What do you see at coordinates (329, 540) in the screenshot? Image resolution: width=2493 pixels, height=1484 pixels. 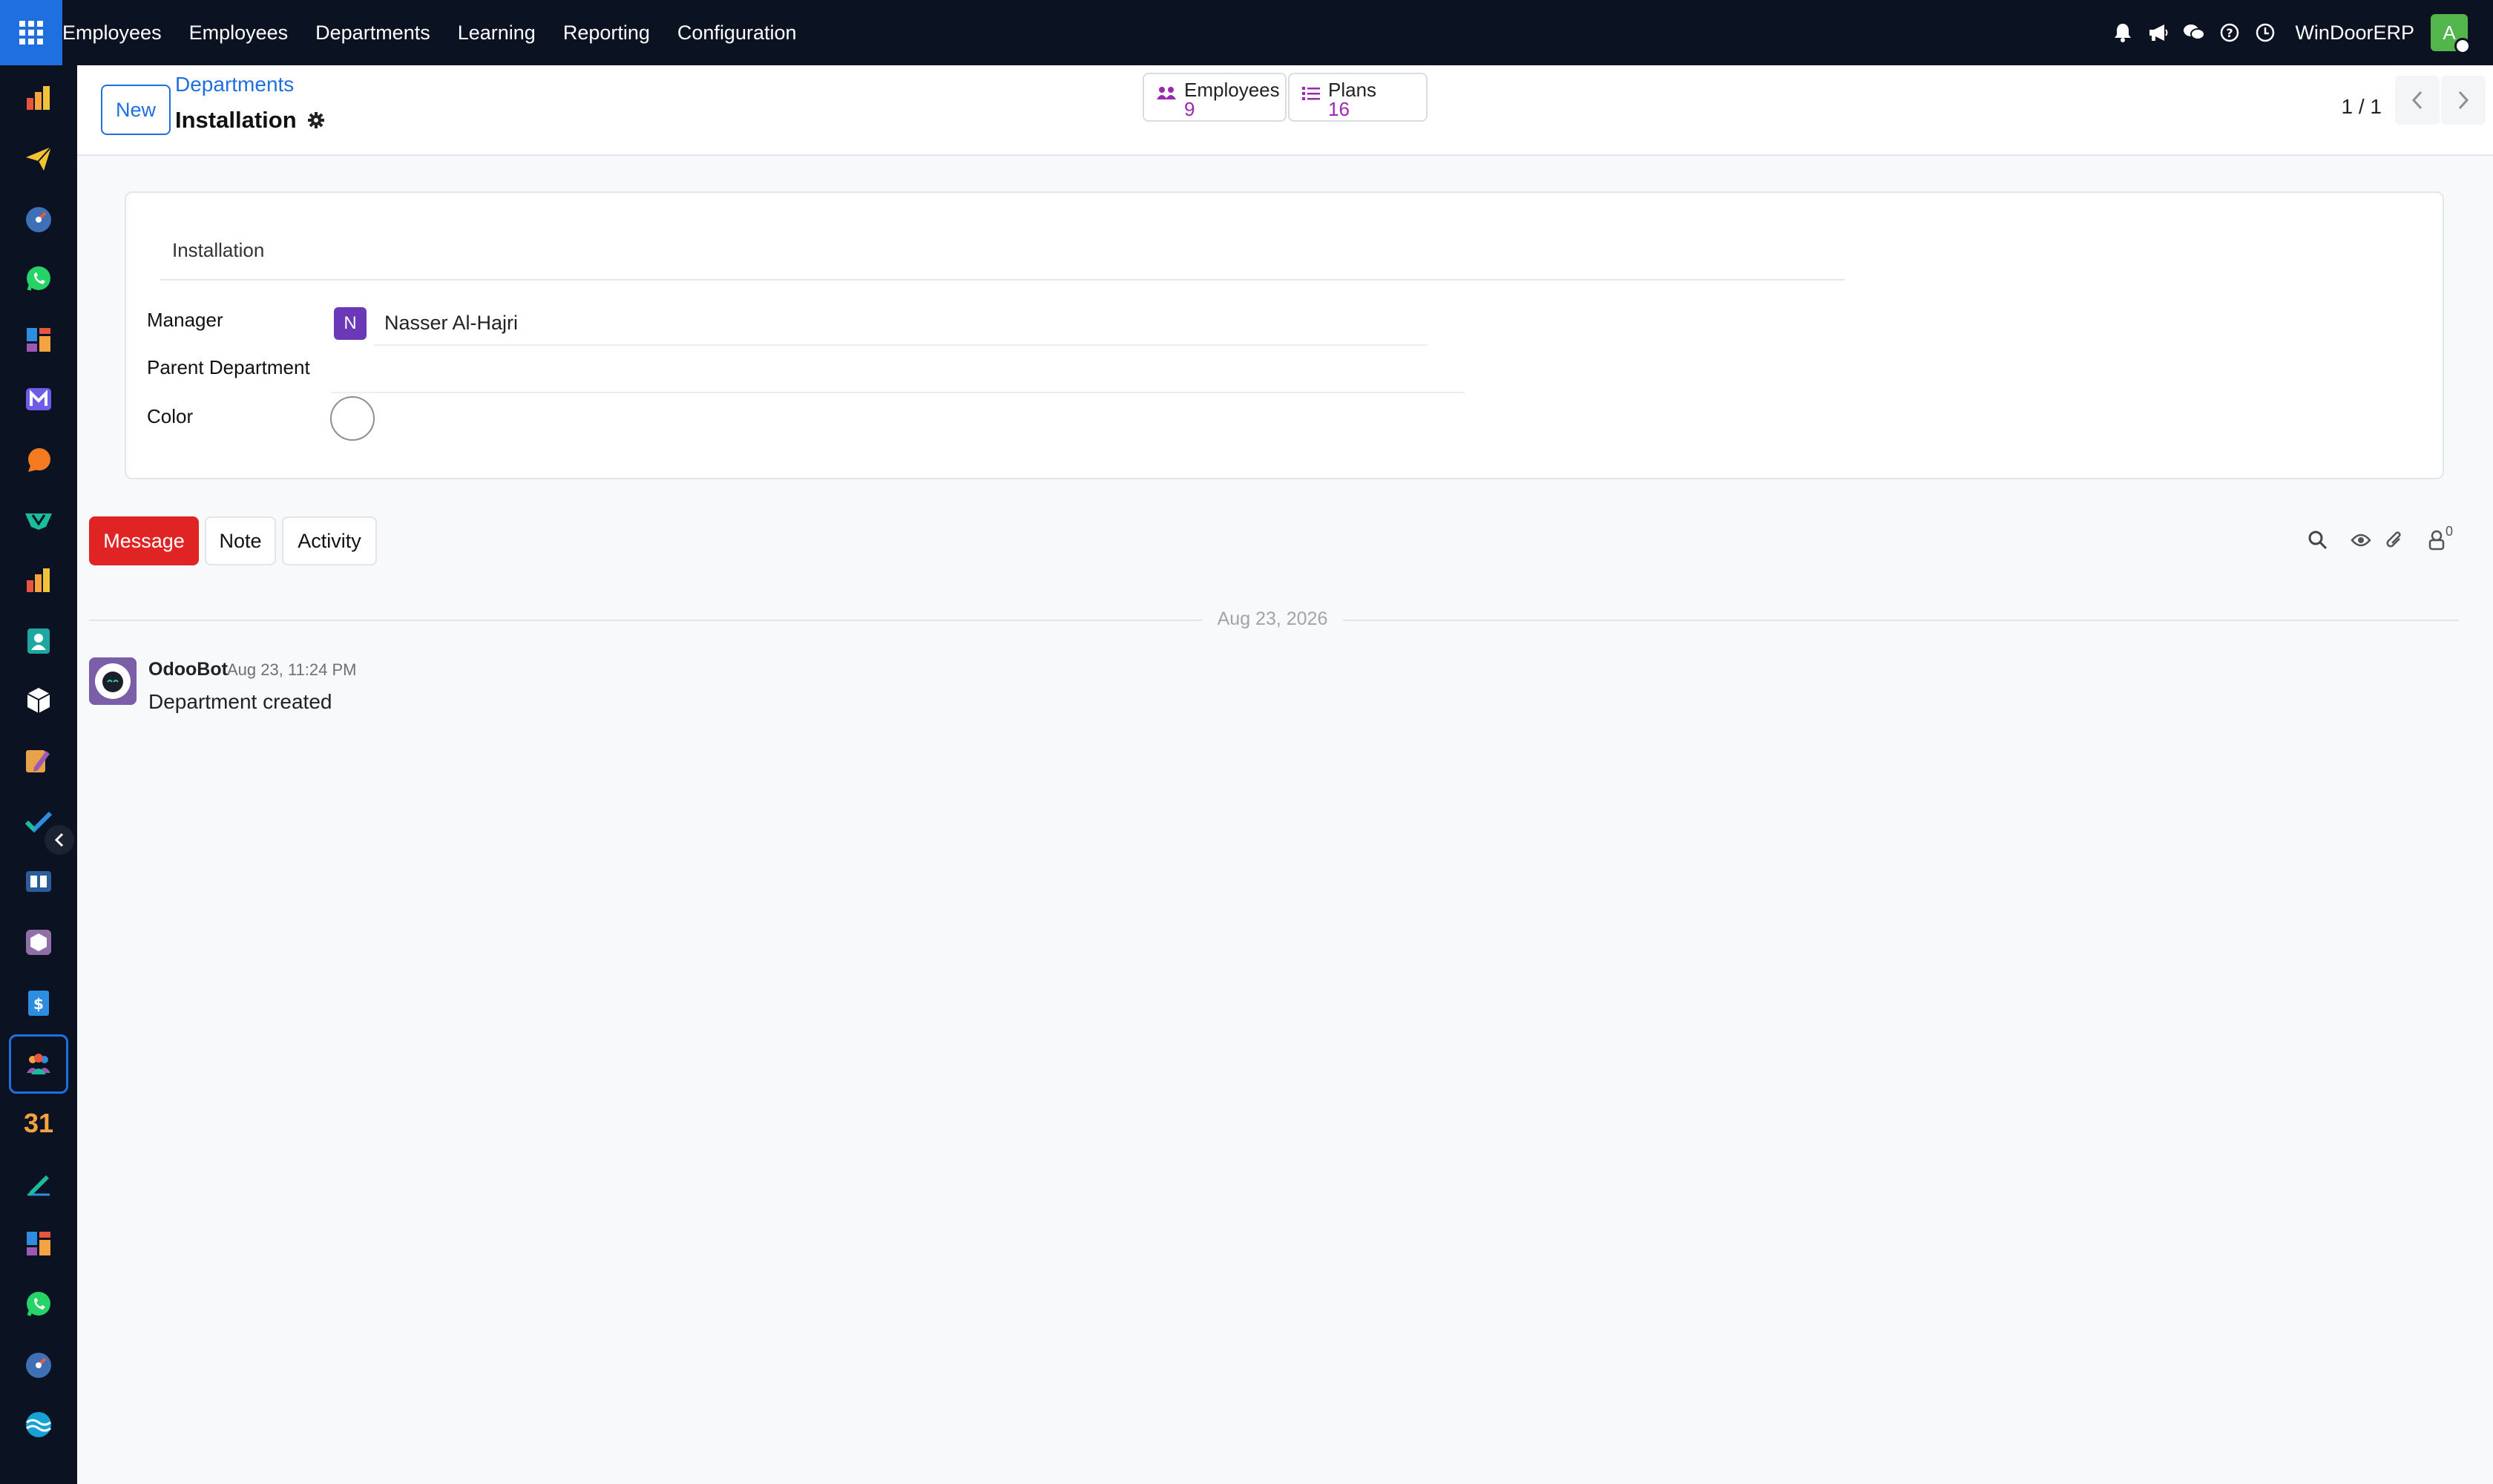 I see `schedule-activity-button: Activity` at bounding box center [329, 540].